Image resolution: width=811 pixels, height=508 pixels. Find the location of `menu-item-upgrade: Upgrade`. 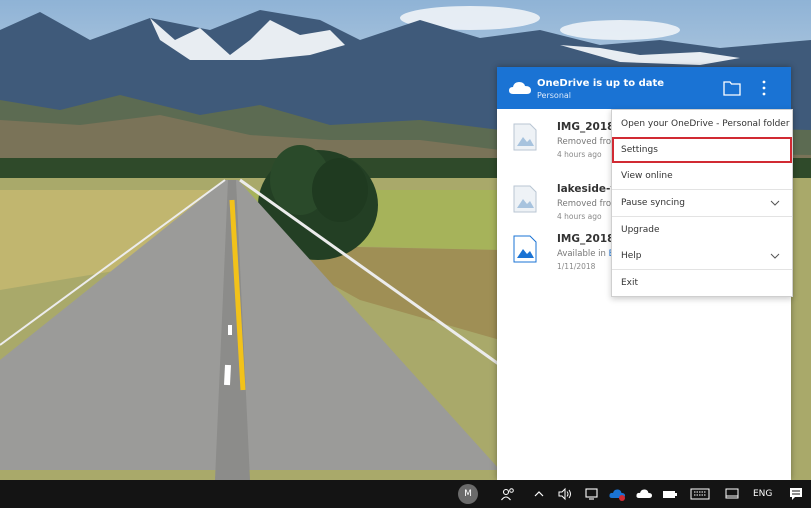

menu-item-upgrade: Upgrade is located at coordinates (702, 230).